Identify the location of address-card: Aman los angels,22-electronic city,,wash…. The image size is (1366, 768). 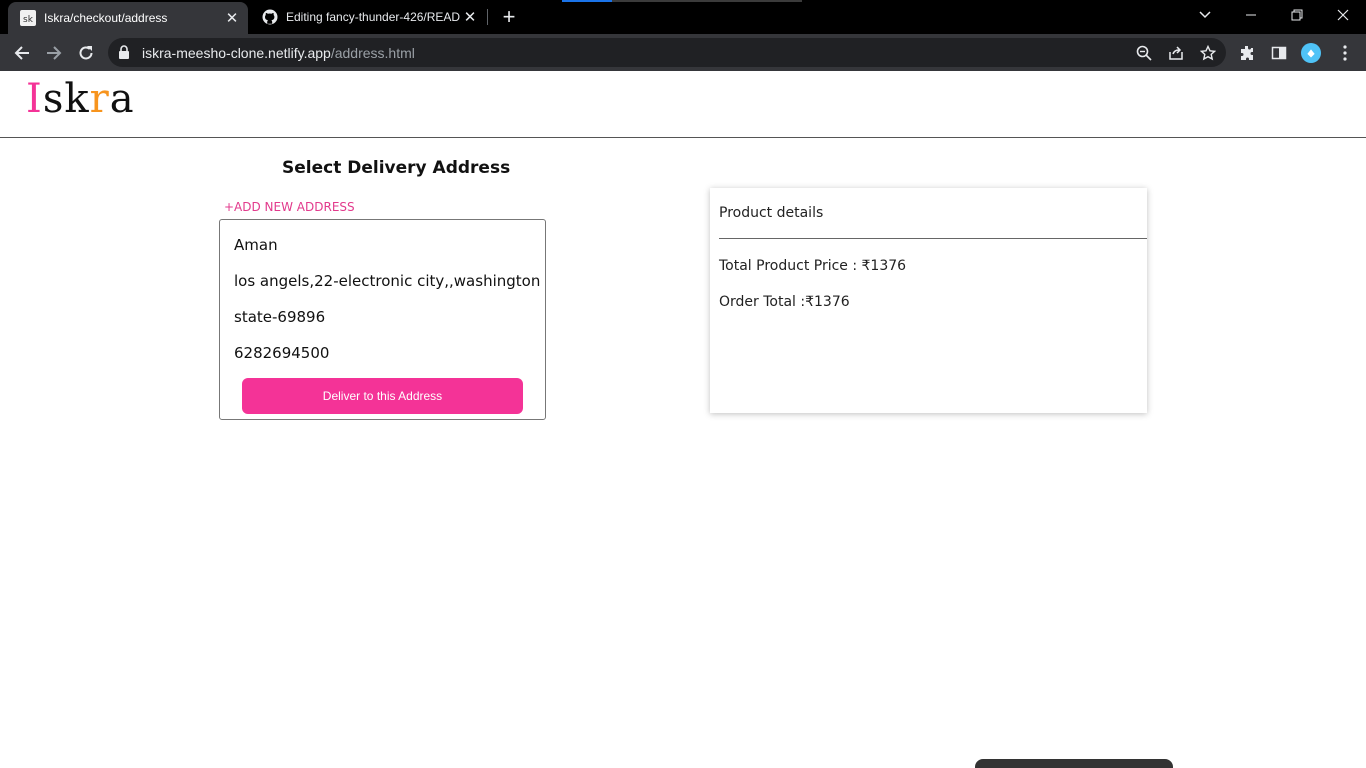
(382, 319).